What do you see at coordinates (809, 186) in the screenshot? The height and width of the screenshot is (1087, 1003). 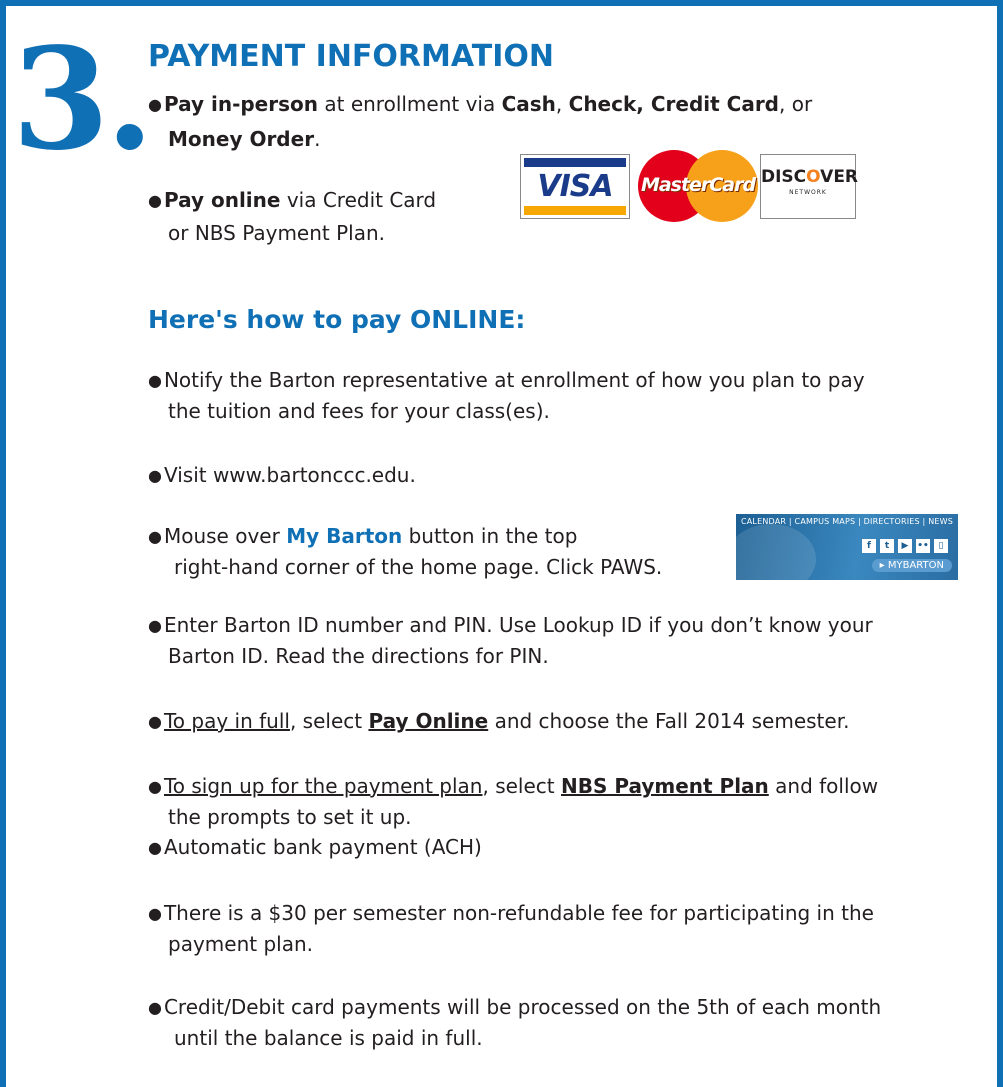 I see `discover-logo: DISCOVER NETWORK` at bounding box center [809, 186].